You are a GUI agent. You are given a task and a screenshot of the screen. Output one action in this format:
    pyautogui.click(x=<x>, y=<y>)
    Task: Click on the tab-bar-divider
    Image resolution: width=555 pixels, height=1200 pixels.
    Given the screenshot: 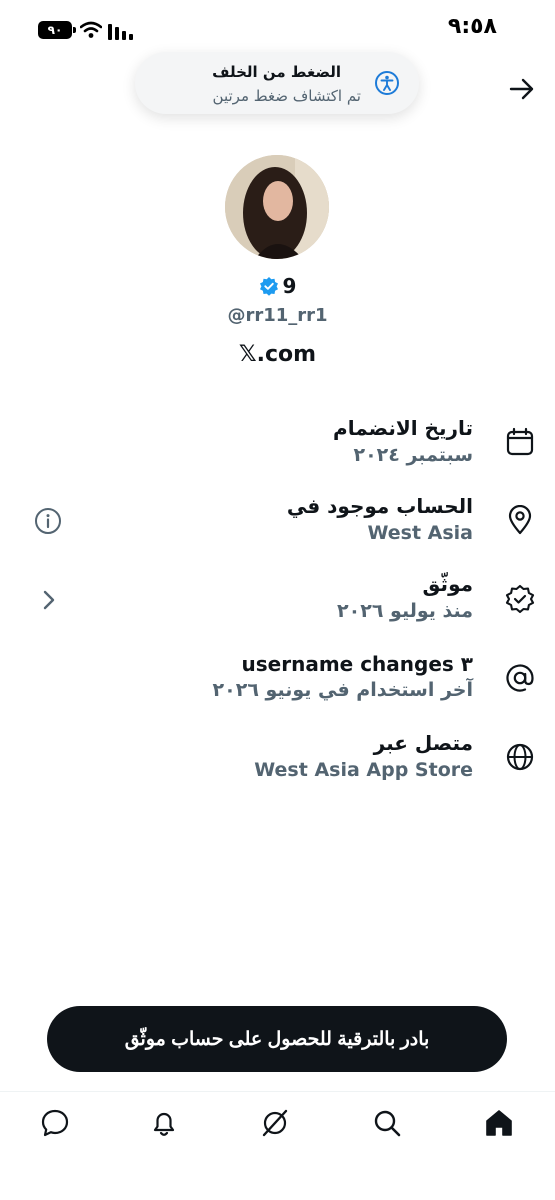 What is the action you would take?
    pyautogui.click(x=277, y=1091)
    